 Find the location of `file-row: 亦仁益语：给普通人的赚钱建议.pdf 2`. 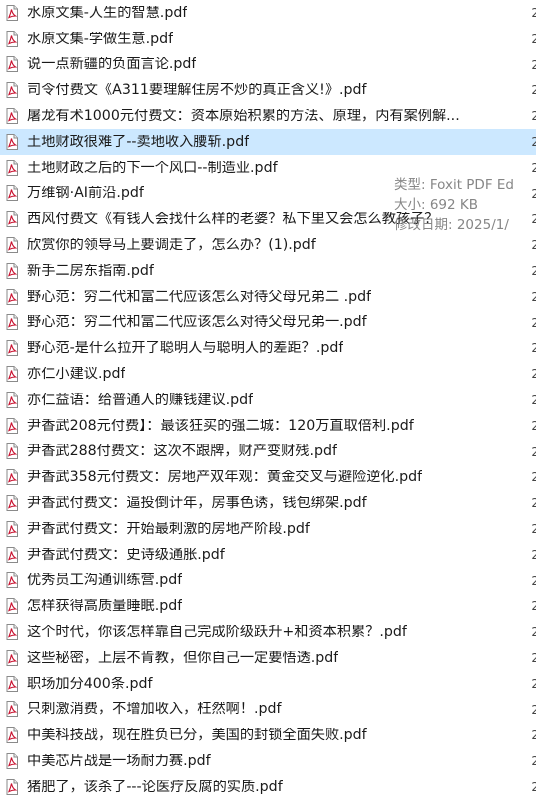

file-row: 亦仁益语：给普通人的赚钱建议.pdf 2 is located at coordinates (268, 400).